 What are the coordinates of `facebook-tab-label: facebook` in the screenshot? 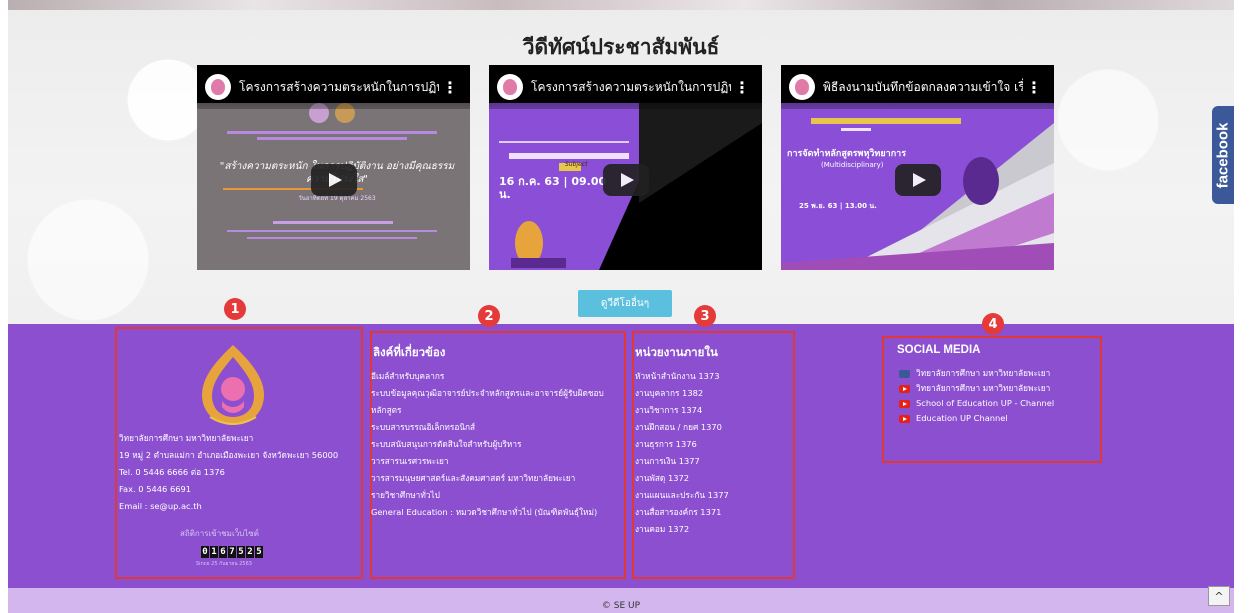 It's located at (1223, 155).